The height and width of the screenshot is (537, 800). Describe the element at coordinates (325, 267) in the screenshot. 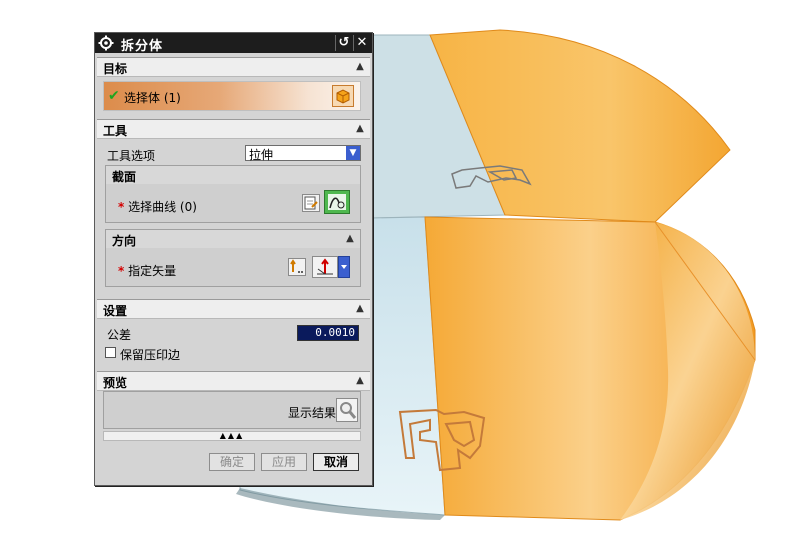

I see `vector-dialog-icon` at that location.